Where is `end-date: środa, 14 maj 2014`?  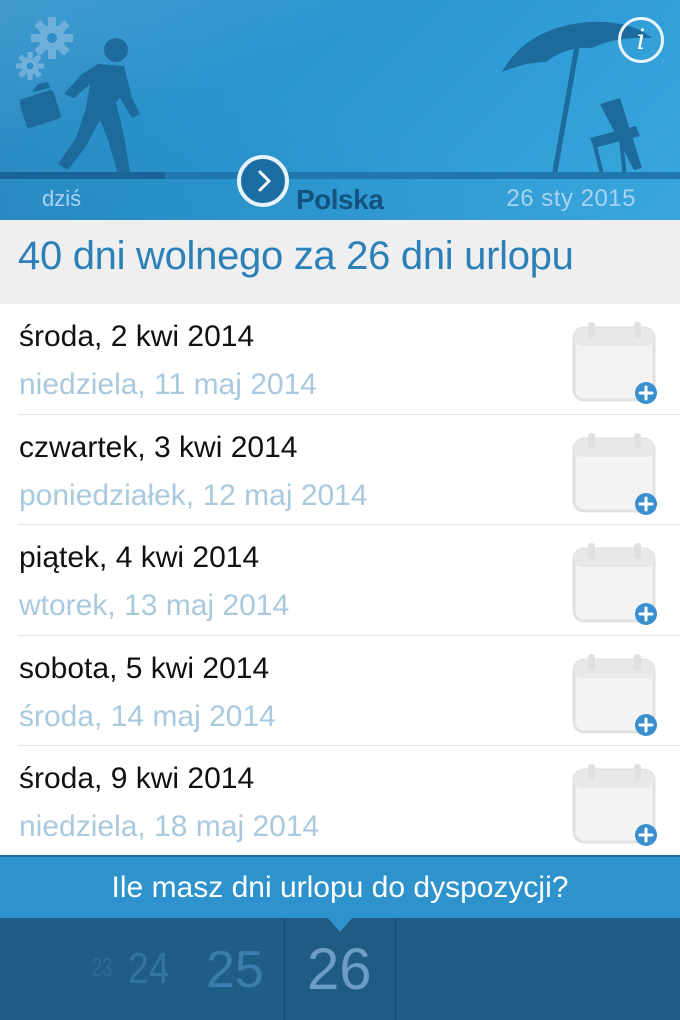 end-date: środa, 14 maj 2014 is located at coordinates (147, 716).